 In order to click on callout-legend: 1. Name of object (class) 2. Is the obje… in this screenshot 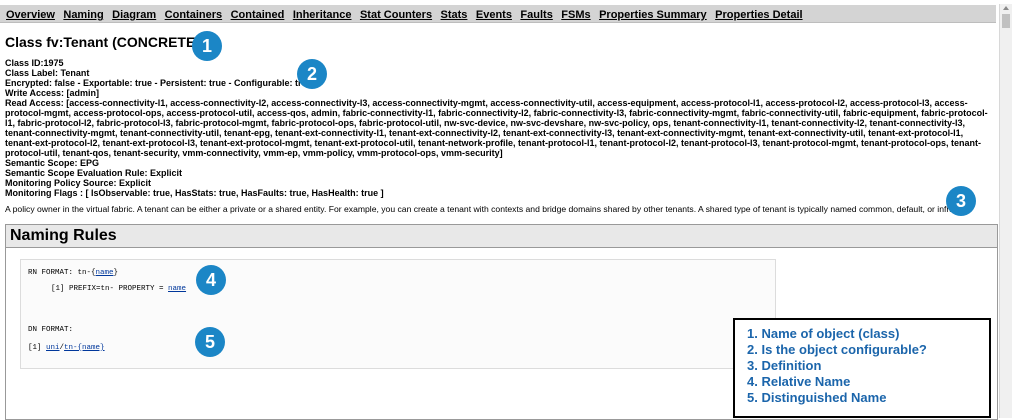, I will do `click(862, 368)`.